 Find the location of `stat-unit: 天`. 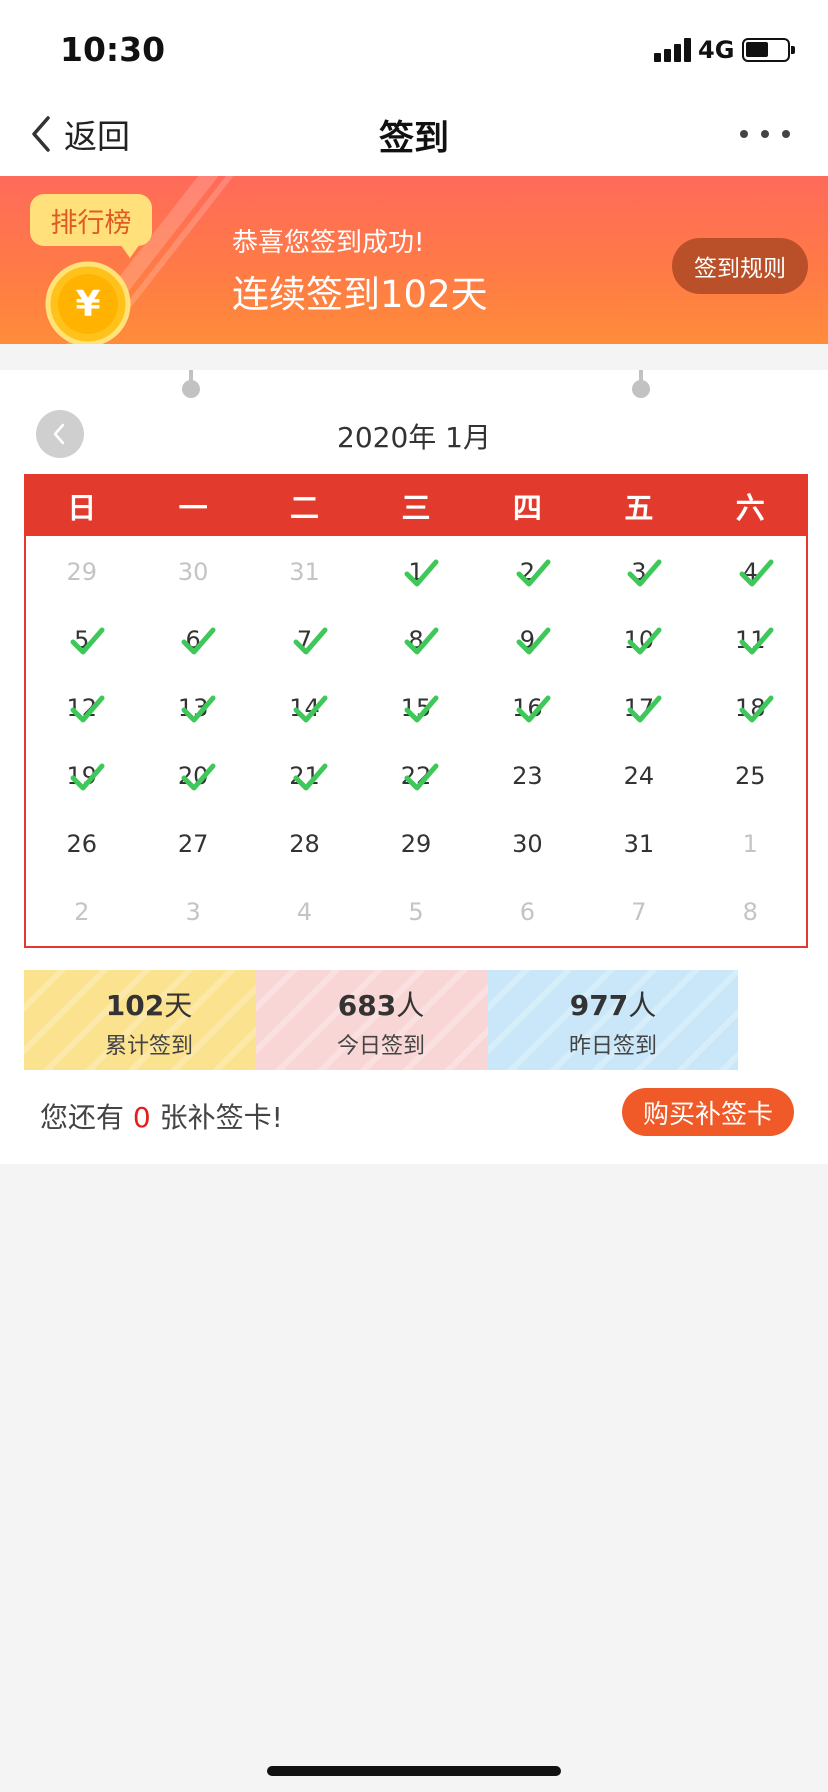

stat-unit: 天 is located at coordinates (178, 1005).